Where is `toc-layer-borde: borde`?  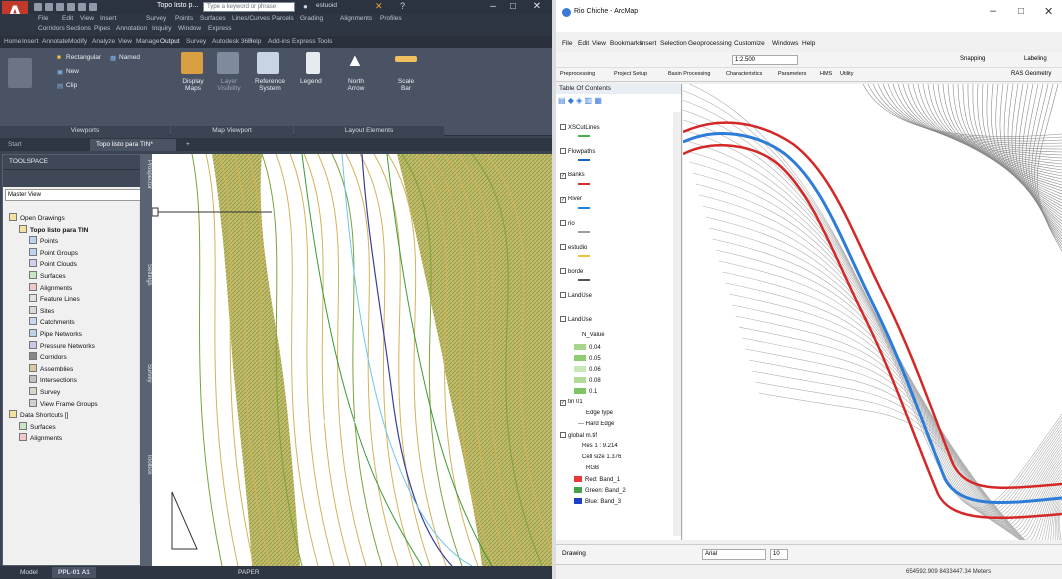 toc-layer-borde: borde is located at coordinates (571, 271).